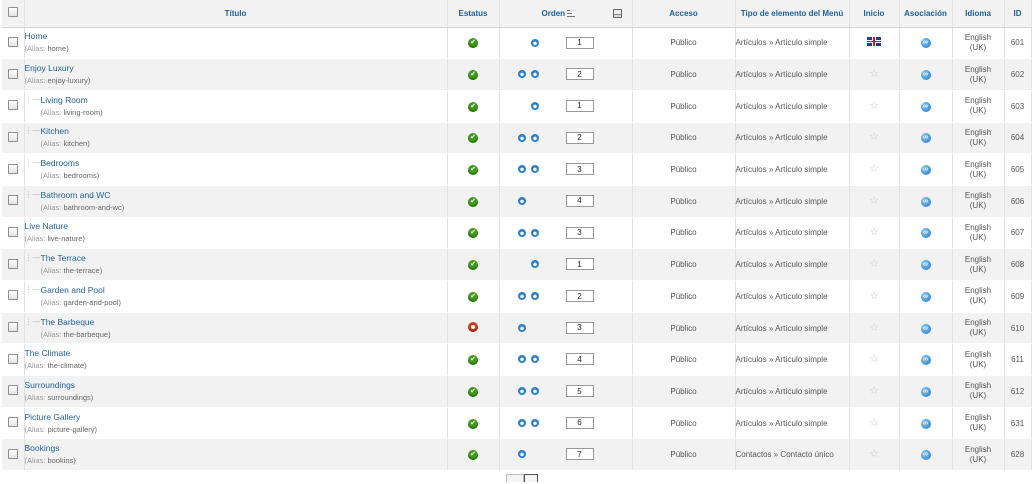 Image resolution: width=1033 pixels, height=484 pixels. Describe the element at coordinates (684, 14) in the screenshot. I see `header-access: Acceso` at that location.